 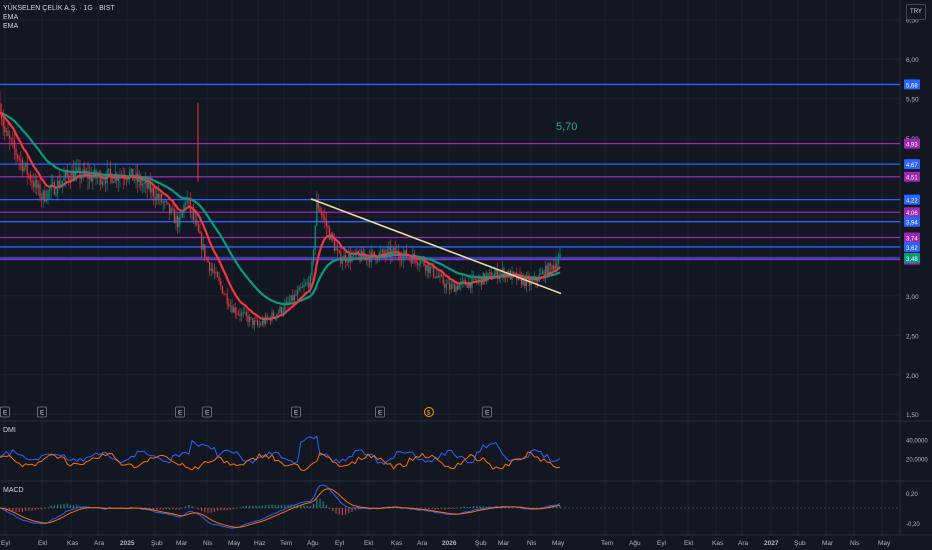 I want to click on ema-legend-1: EMA, so click(x=10, y=17).